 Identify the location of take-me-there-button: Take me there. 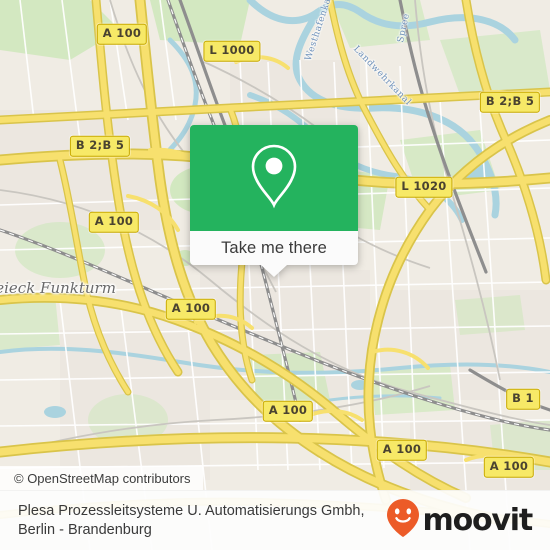
(274, 248).